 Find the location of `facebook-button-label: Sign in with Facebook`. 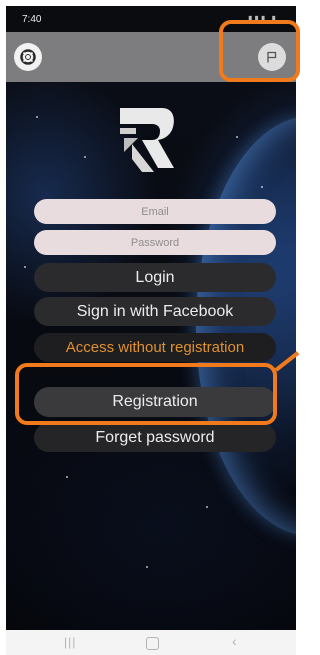

facebook-button-label: Sign in with Facebook is located at coordinates (155, 311).